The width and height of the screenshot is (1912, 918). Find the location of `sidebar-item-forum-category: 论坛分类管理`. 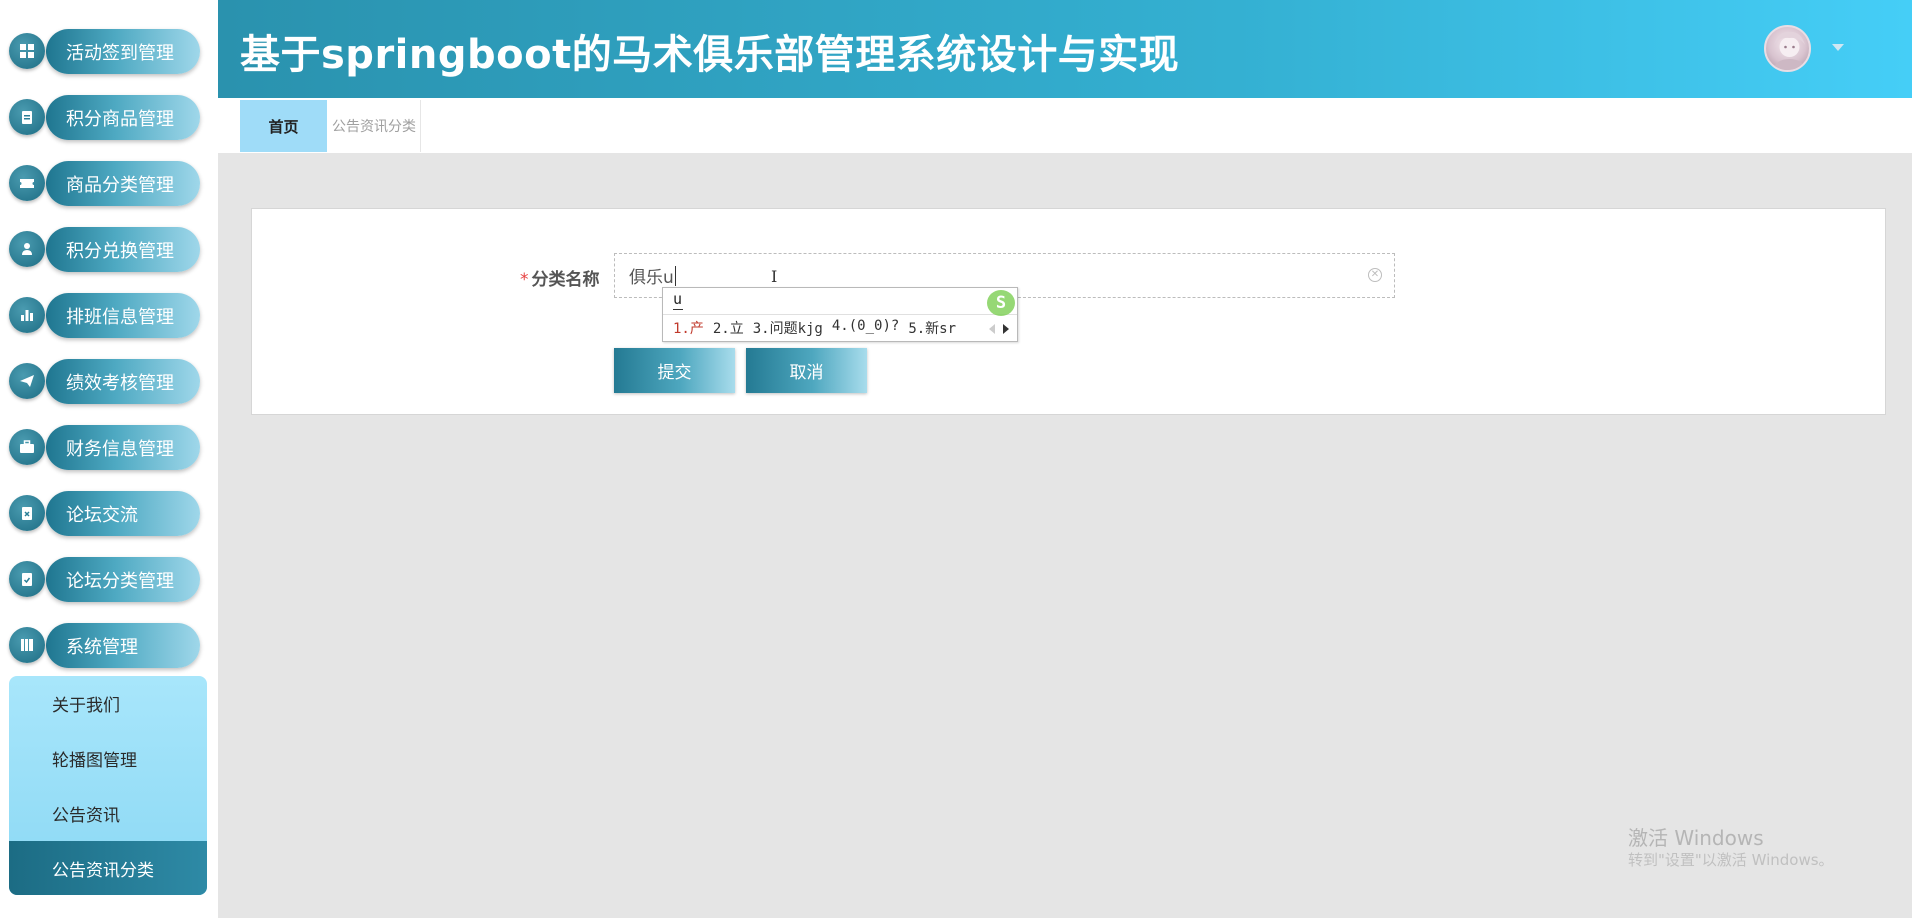

sidebar-item-forum-category: 论坛分类管理 is located at coordinates (104, 579).